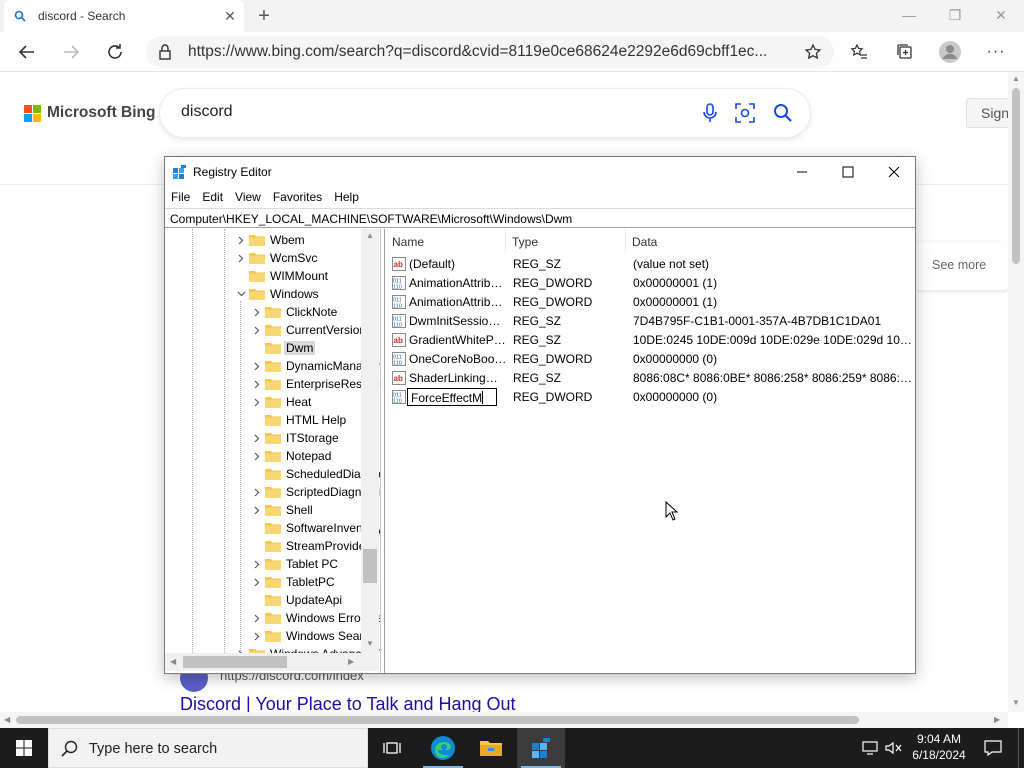 The height and width of the screenshot is (768, 1024). I want to click on regedit-maximize-button, so click(848, 172).